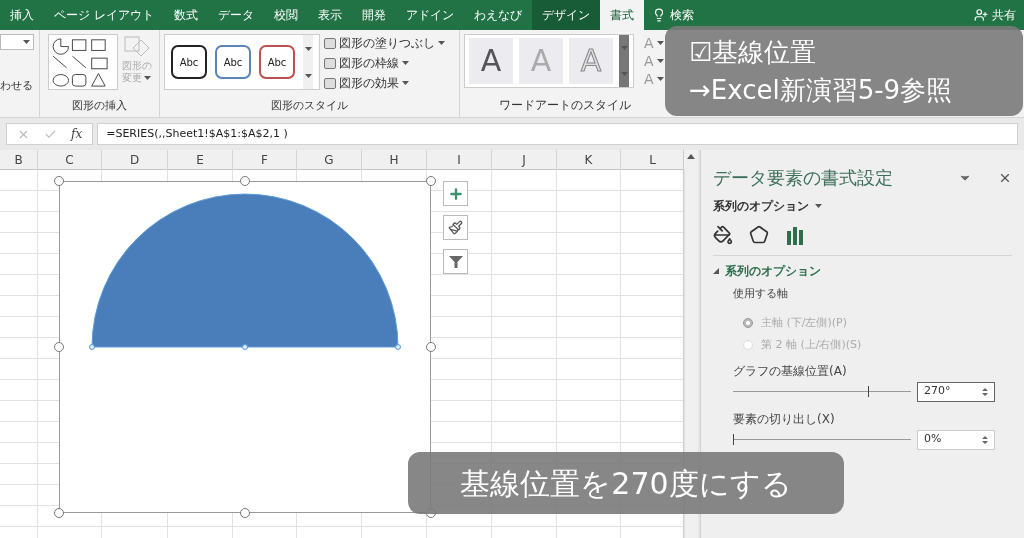 This screenshot has height=538, width=1024. What do you see at coordinates (329, 15) in the screenshot?
I see `ribbon-tab: 表示` at bounding box center [329, 15].